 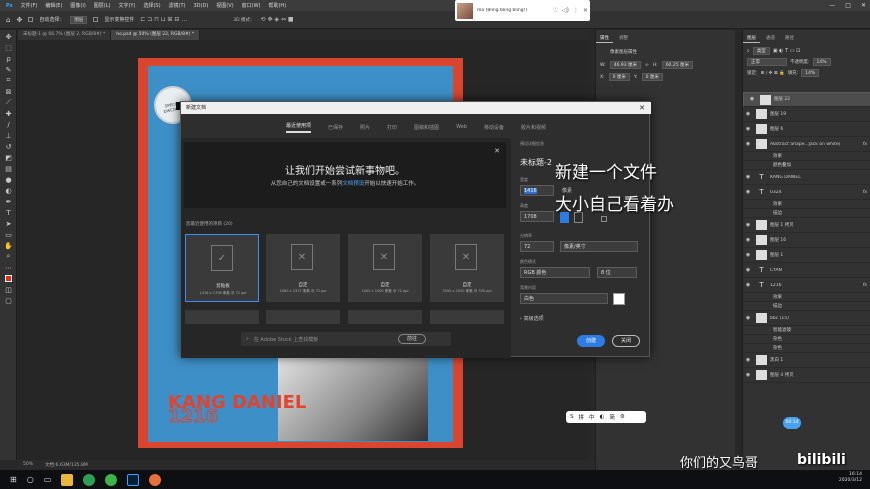 I want to click on dialog-close-icon: ✕, so click(x=642, y=108).